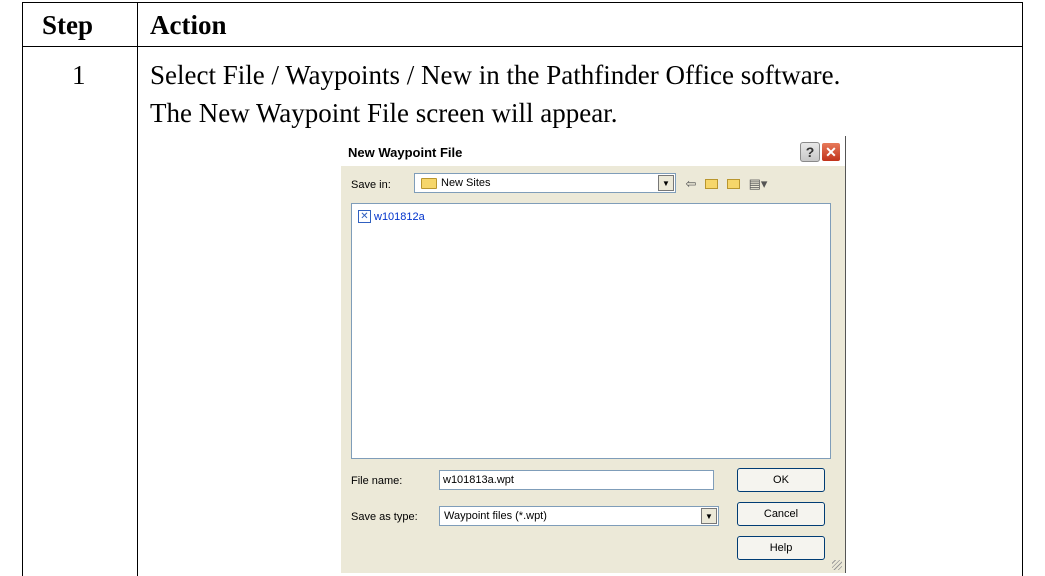  Describe the element at coordinates (576, 480) in the screenshot. I see `file-name-field: w101813a.wpt` at that location.